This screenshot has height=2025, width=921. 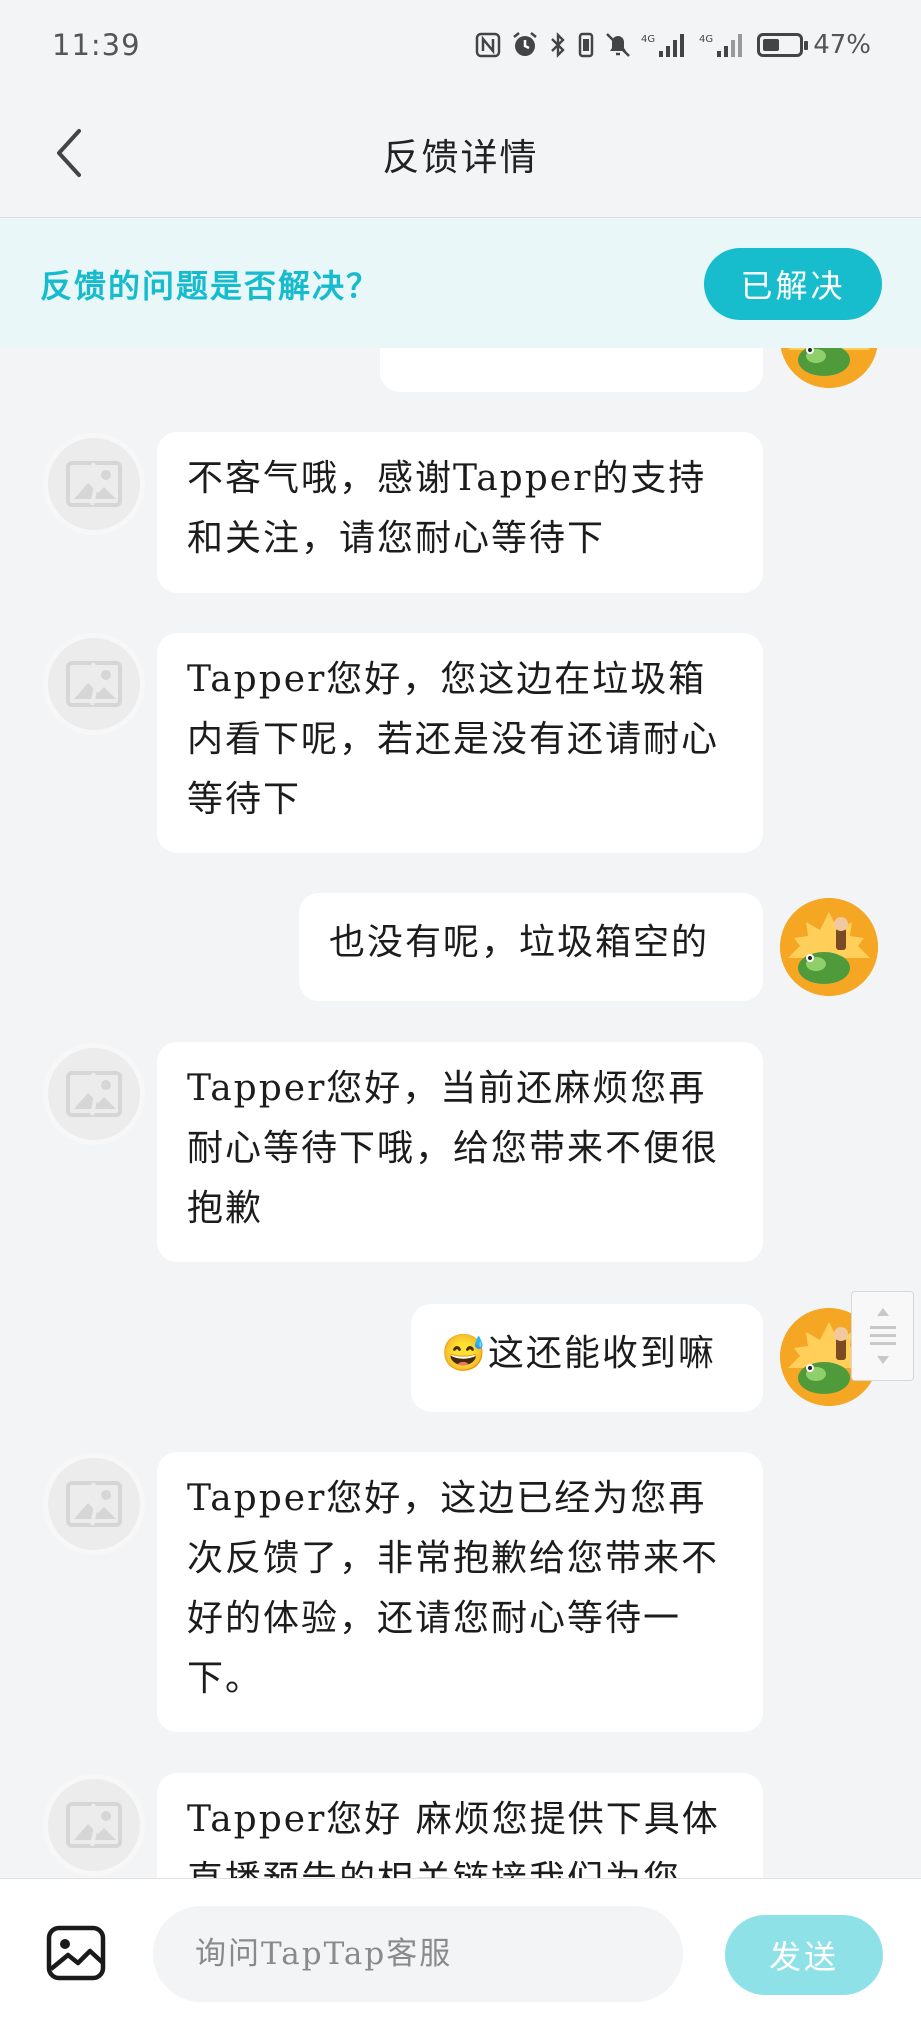 I want to click on message-text: Tapper您好 麻烦您提供下具体直播预告的相关链接我们为您, so click(x=453, y=1838).